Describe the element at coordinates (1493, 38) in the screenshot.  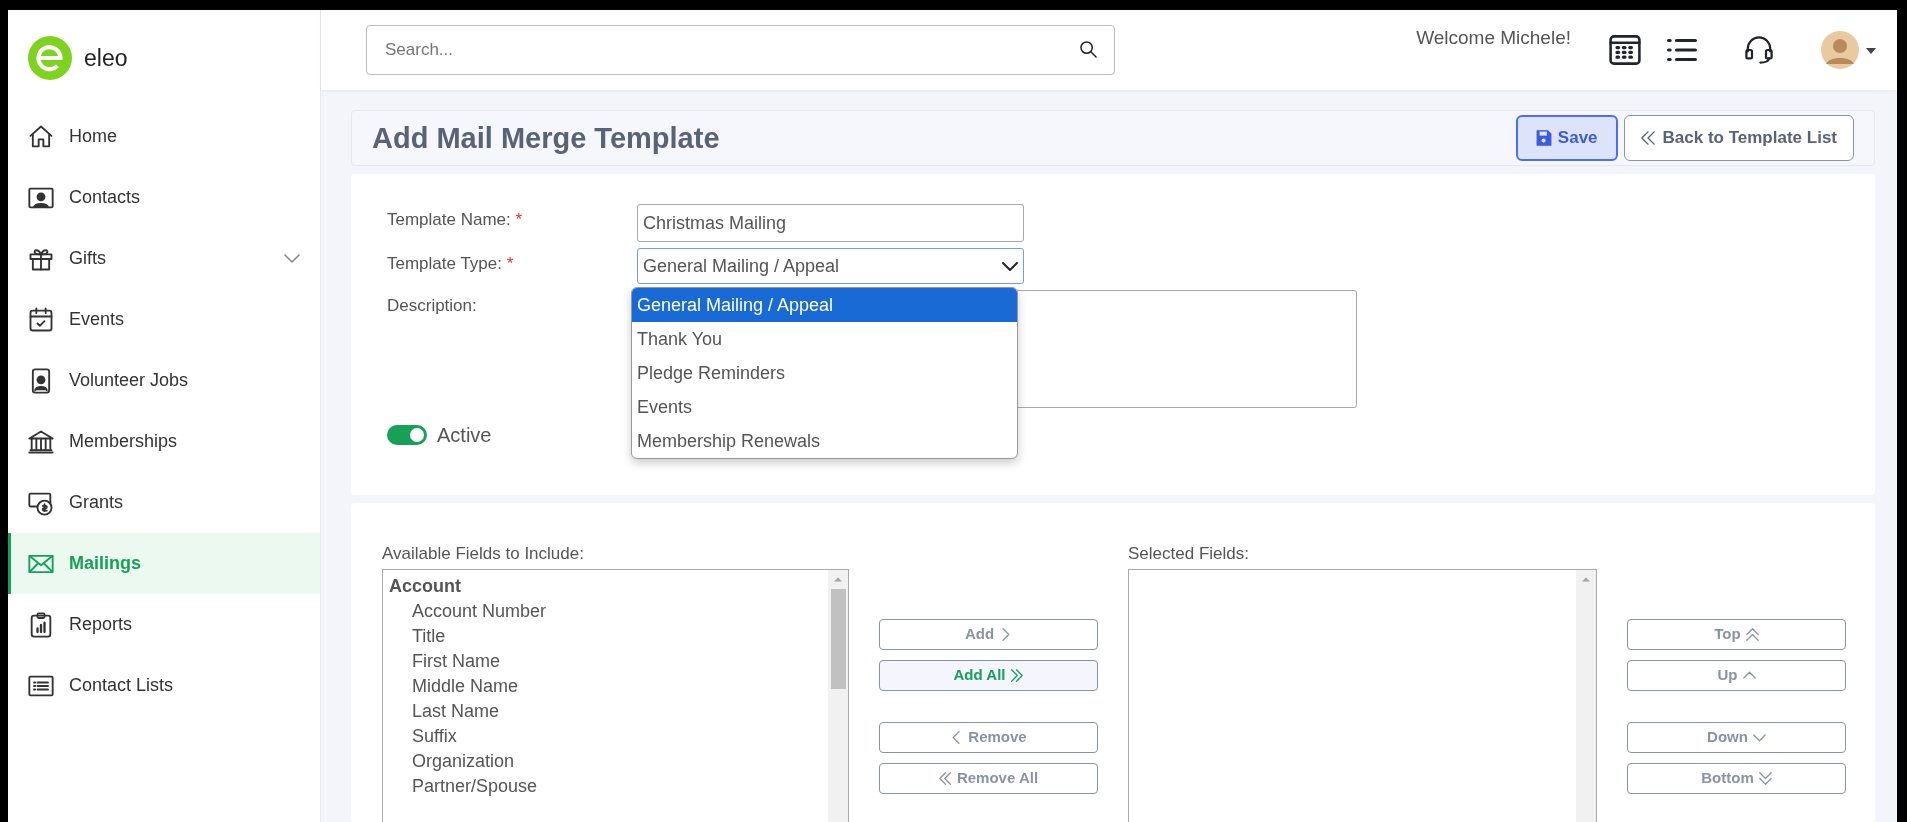
I see `welcome-text: Welcome Michele!` at that location.